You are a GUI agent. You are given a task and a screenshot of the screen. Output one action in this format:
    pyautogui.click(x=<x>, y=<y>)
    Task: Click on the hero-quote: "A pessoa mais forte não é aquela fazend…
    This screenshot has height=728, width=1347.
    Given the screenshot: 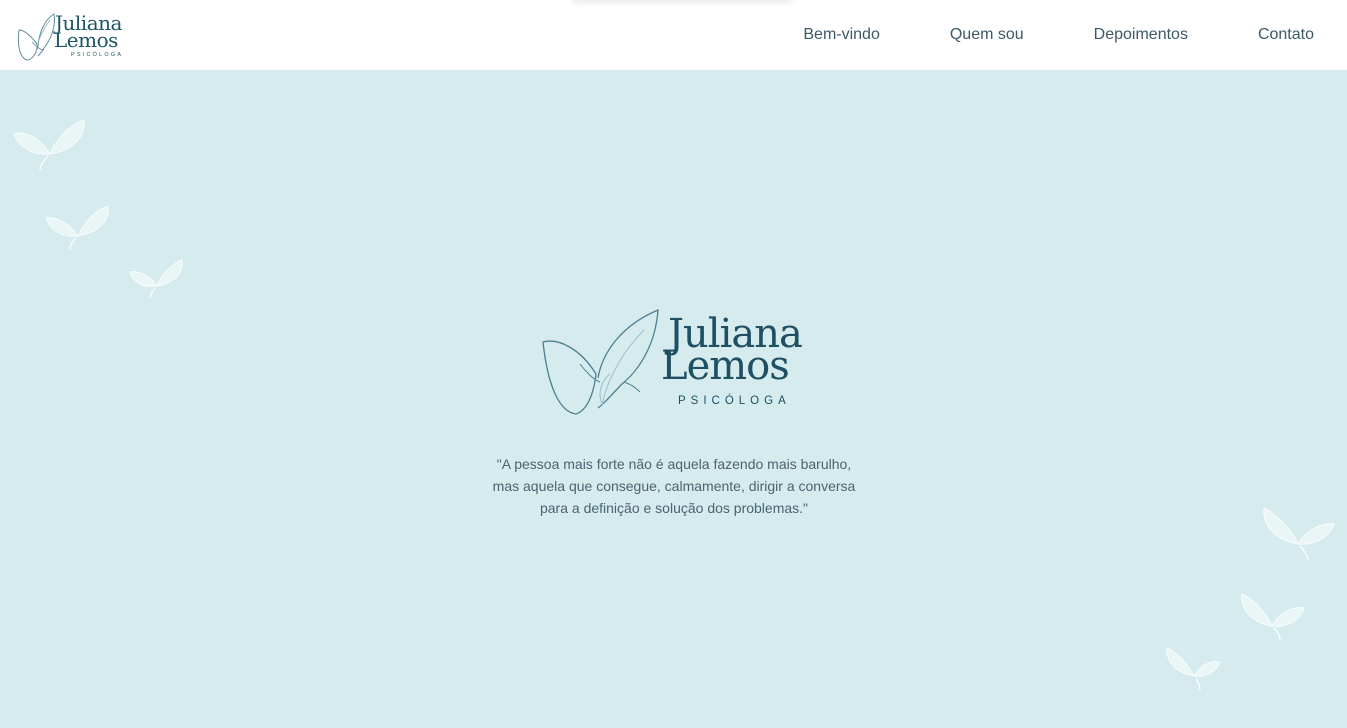 What is the action you would take?
    pyautogui.click(x=674, y=486)
    